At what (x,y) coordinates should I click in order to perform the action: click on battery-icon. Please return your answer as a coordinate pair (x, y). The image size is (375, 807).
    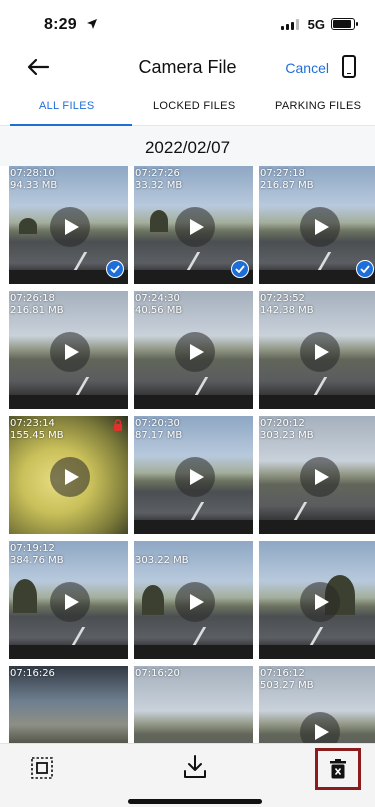
    Looking at the image, I should click on (344, 24).